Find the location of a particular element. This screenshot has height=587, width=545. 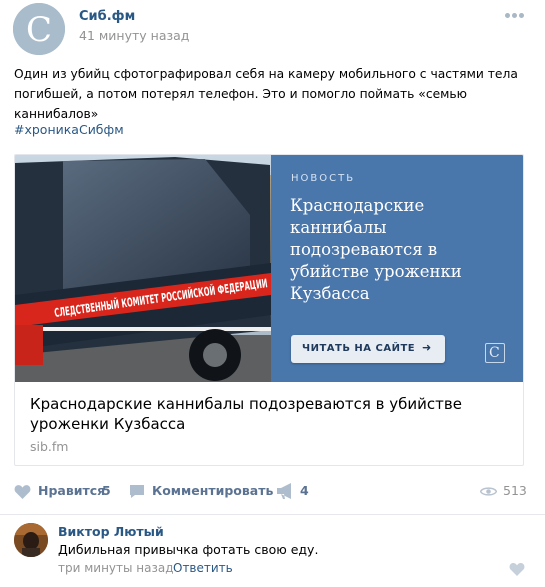

post-author: Сиб.фм is located at coordinates (107, 16).